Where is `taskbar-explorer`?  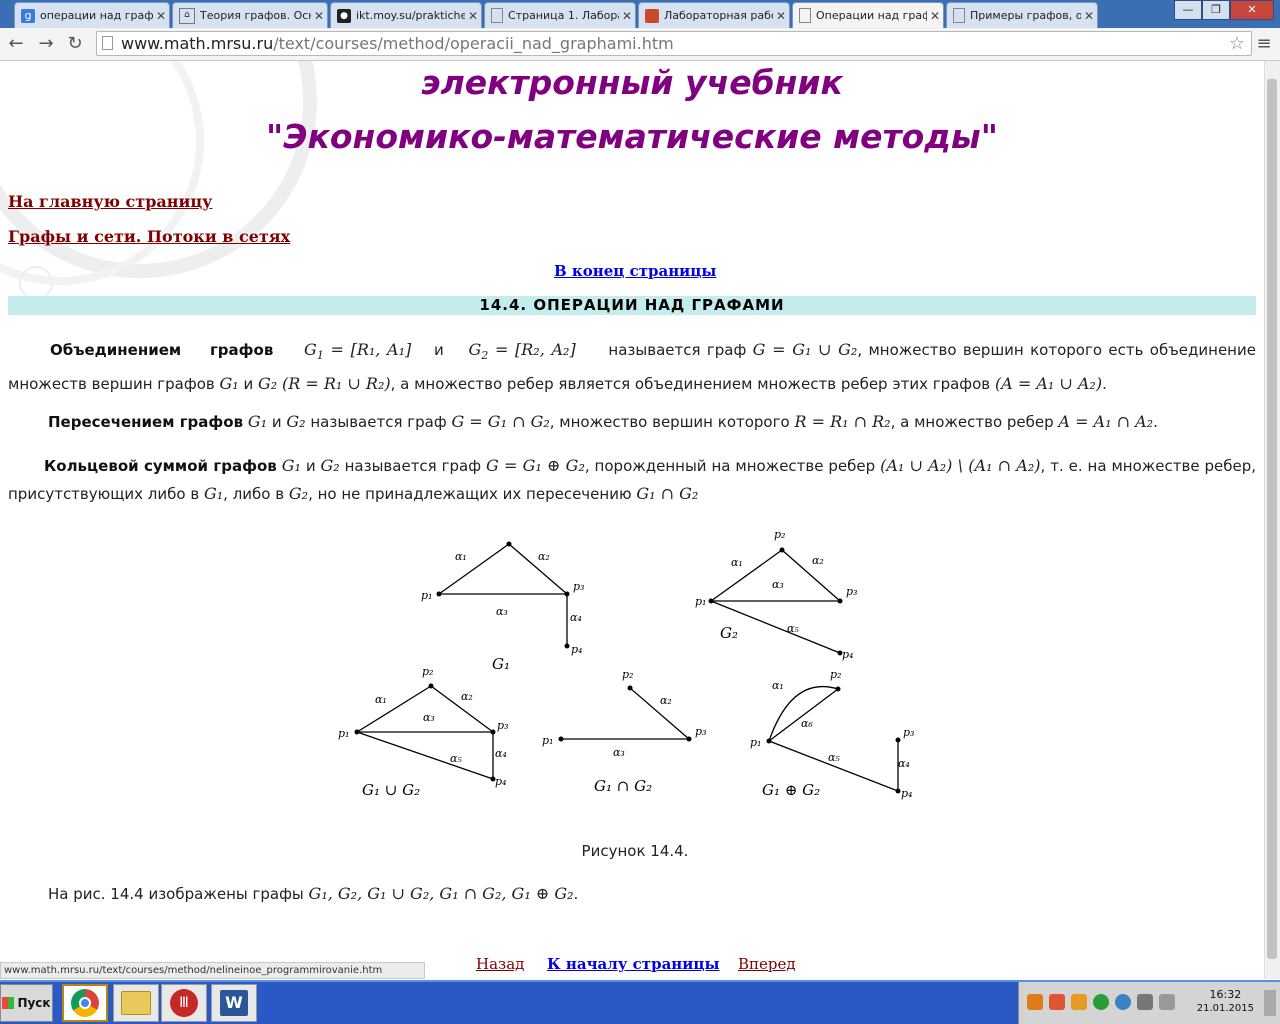 taskbar-explorer is located at coordinates (136, 1003).